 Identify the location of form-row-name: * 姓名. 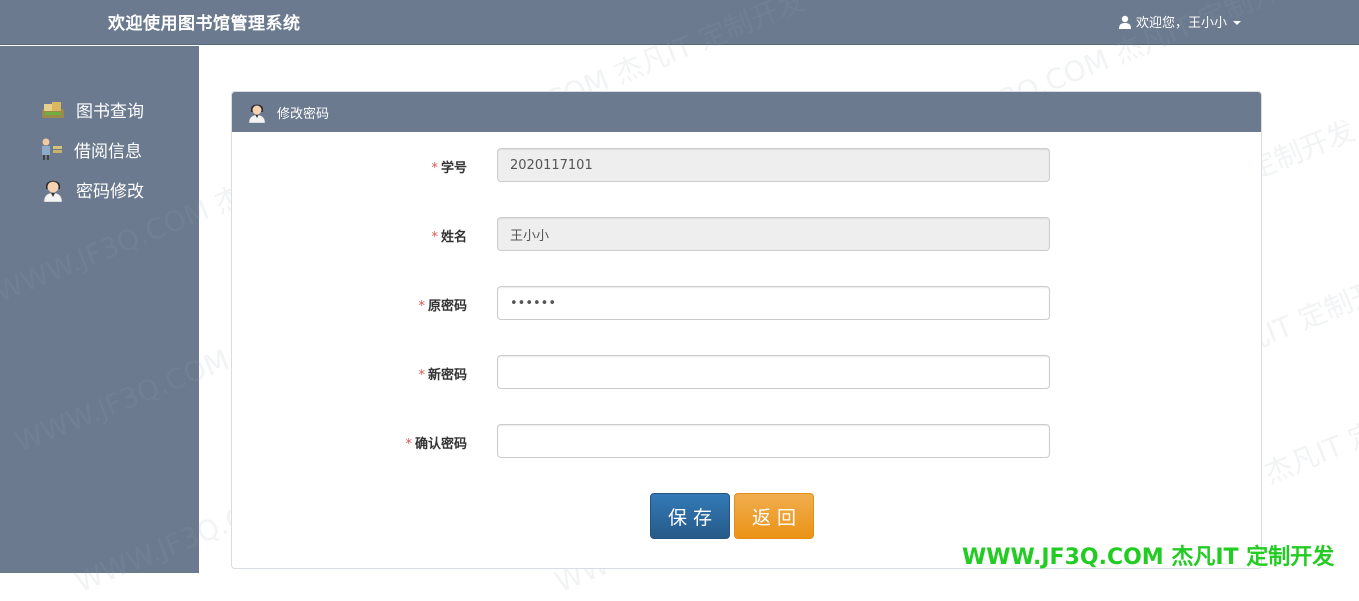
(746, 235).